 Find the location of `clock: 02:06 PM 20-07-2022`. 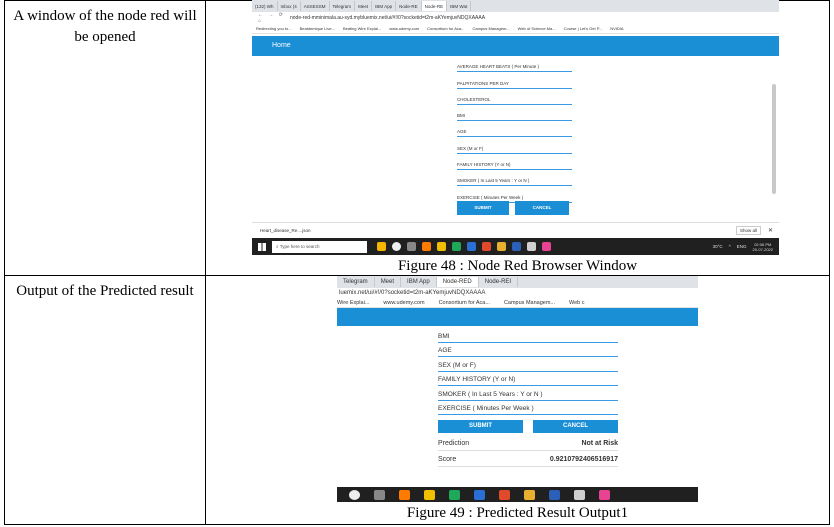

clock: 02:06 PM 20-07-2022 is located at coordinates (763, 247).